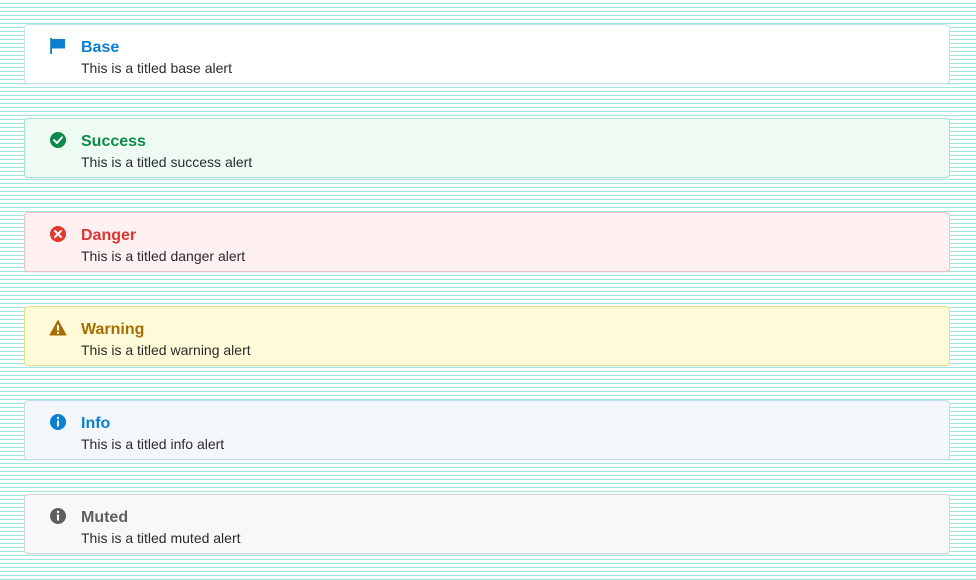 The height and width of the screenshot is (580, 976). Describe the element at coordinates (96, 423) in the screenshot. I see `alert-title: Info` at that location.